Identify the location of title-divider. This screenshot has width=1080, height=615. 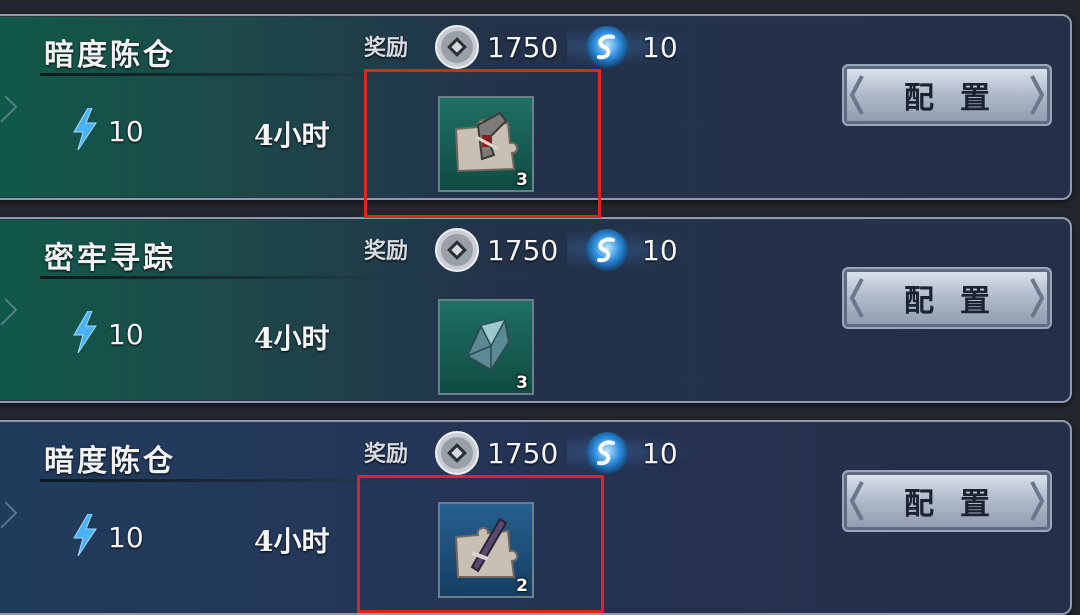
(300, 277).